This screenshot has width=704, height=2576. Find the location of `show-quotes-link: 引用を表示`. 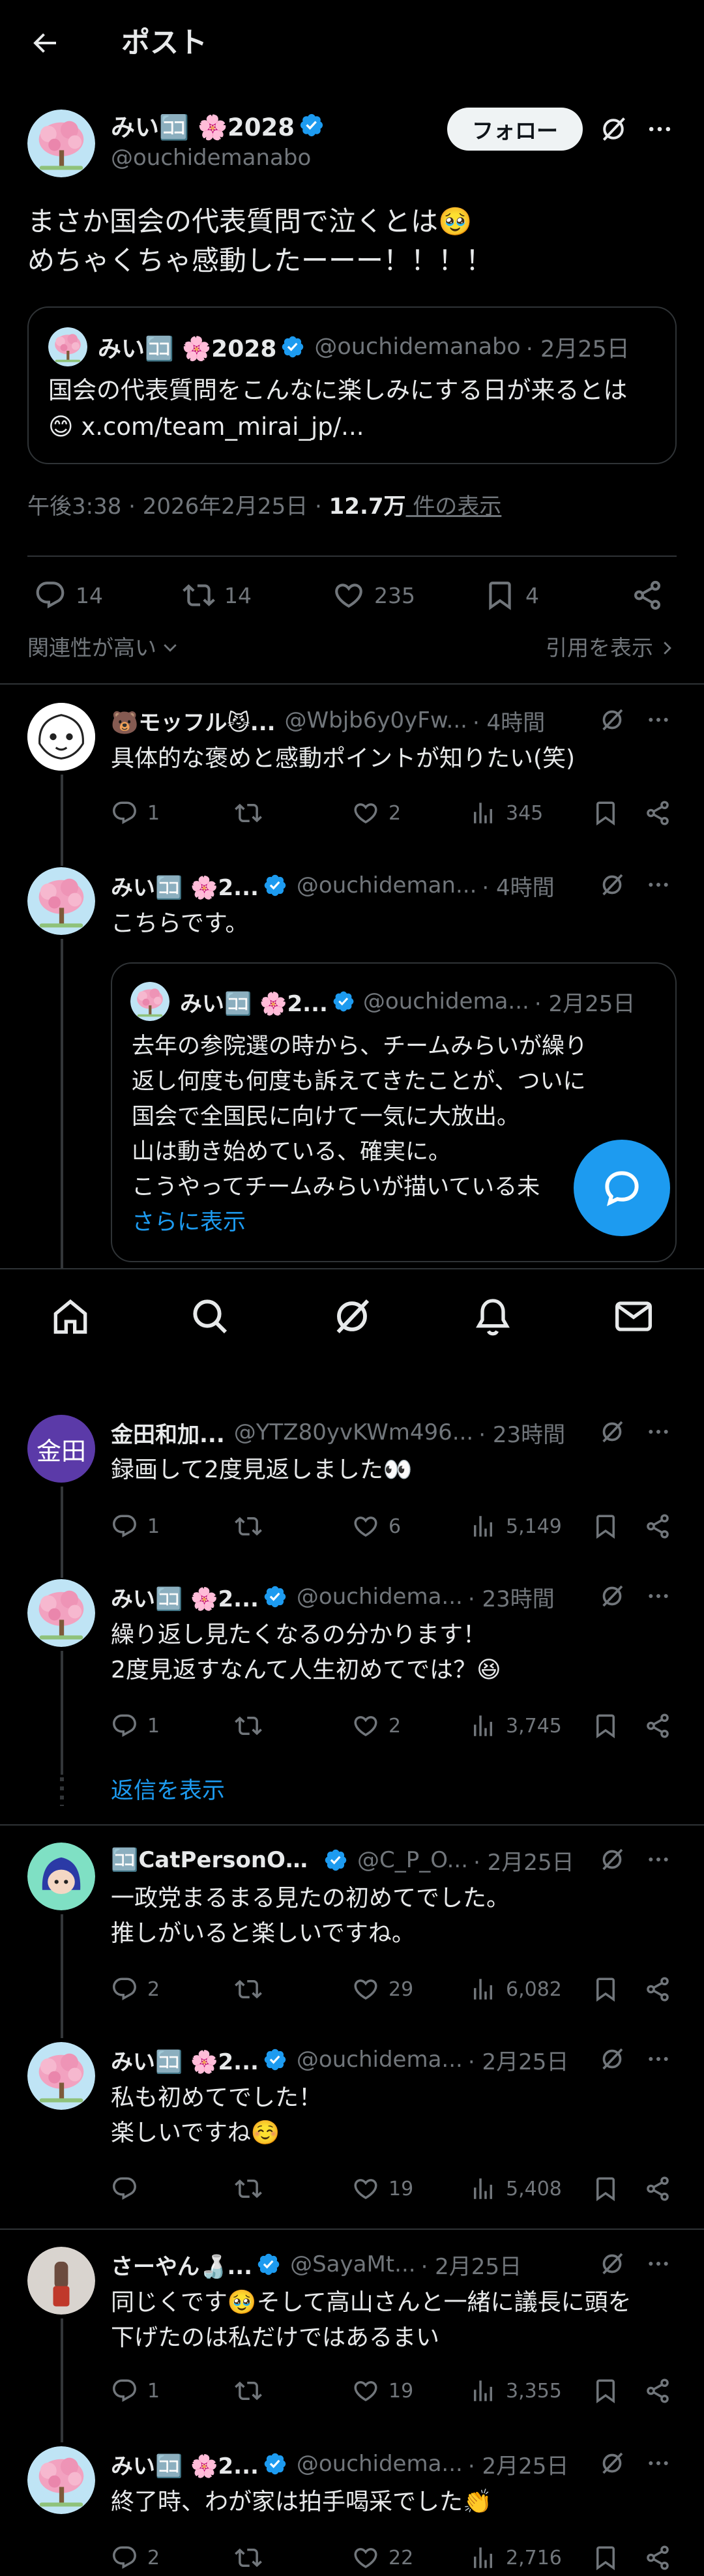

show-quotes-link: 引用を表示 is located at coordinates (612, 648).